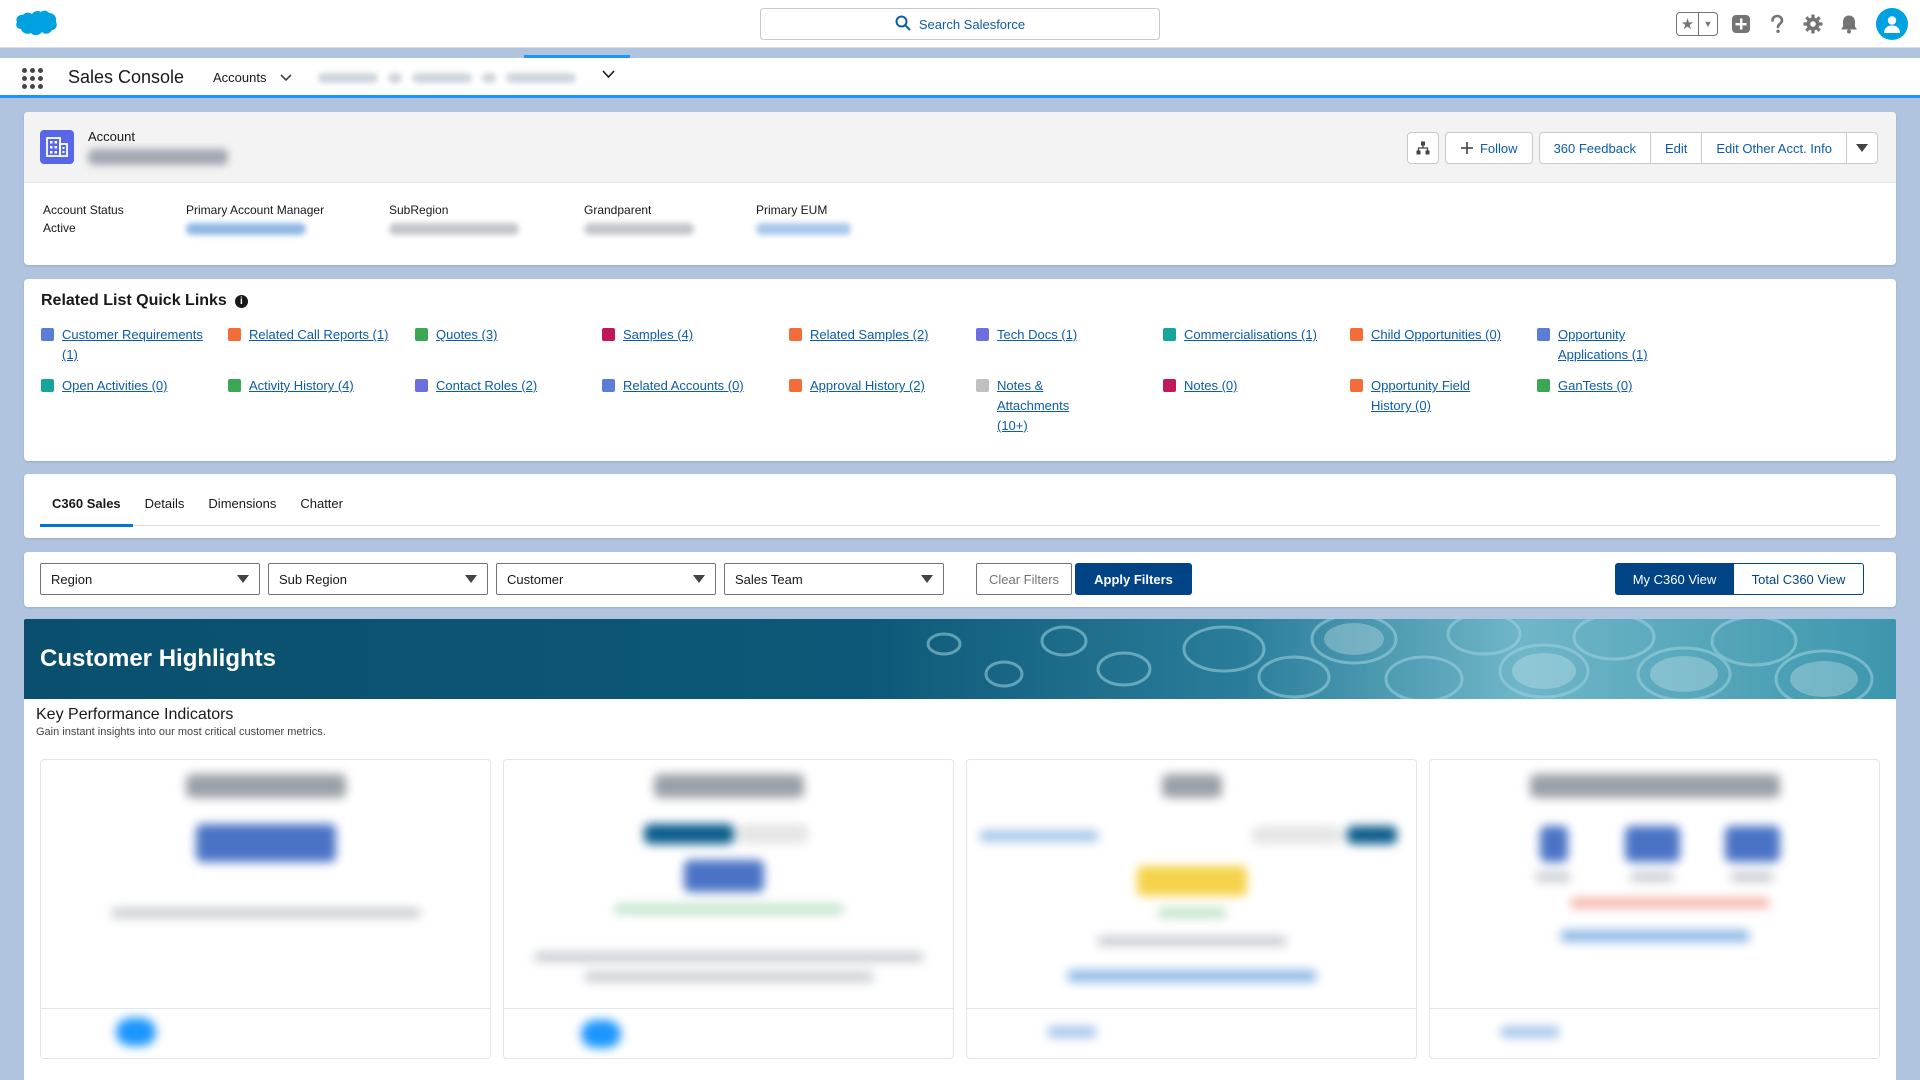 The image size is (1920, 1080). What do you see at coordinates (1249, 386) in the screenshot?
I see `quick-link: Notes (0)` at bounding box center [1249, 386].